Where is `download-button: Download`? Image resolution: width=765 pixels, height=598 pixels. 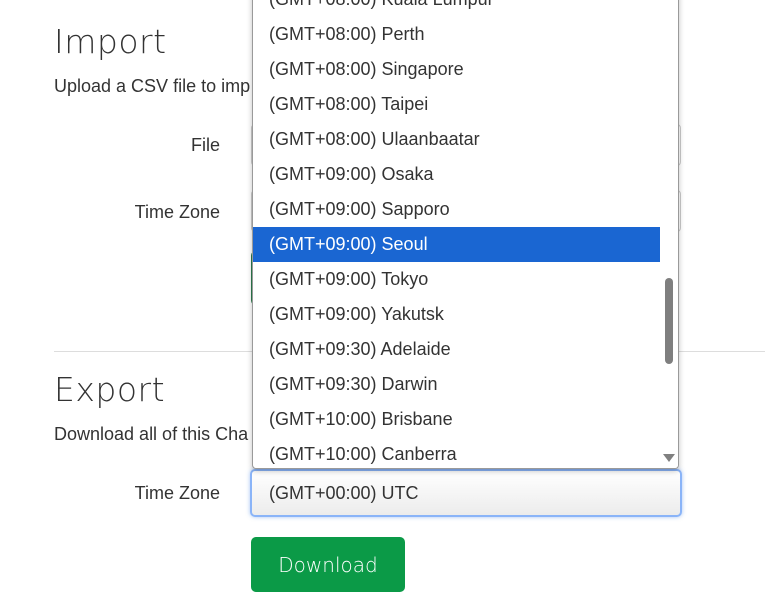
download-button: Download is located at coordinates (328, 564).